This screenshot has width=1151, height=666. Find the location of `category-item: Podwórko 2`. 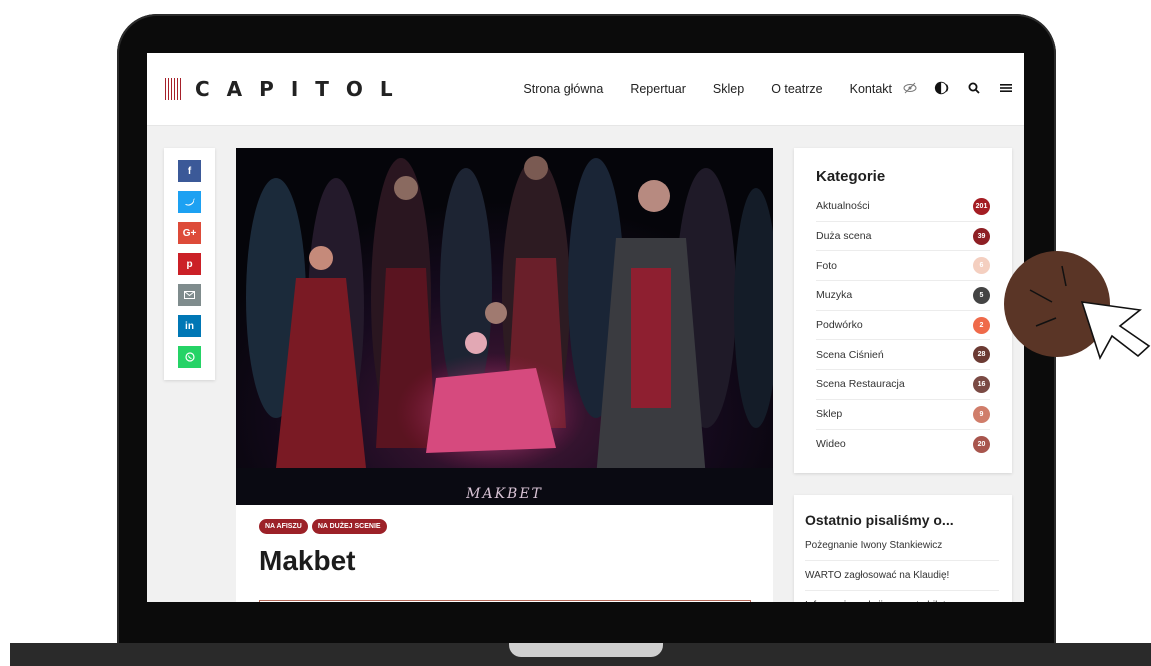

category-item: Podwórko 2 is located at coordinates (903, 326).